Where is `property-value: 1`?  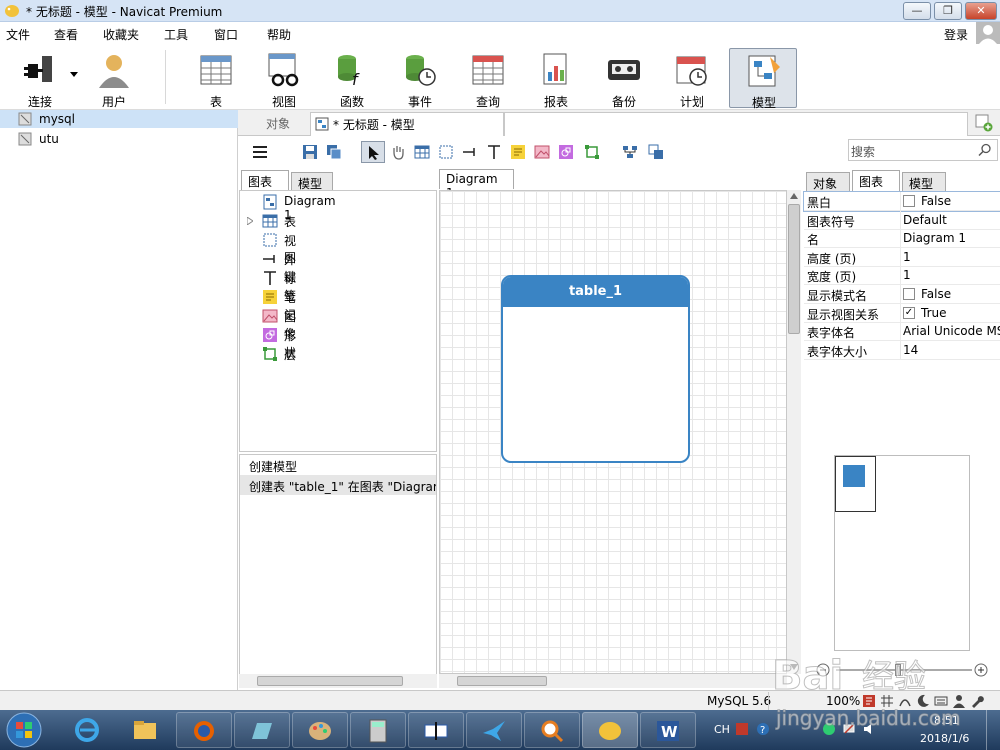 property-value: 1 is located at coordinates (907, 257).